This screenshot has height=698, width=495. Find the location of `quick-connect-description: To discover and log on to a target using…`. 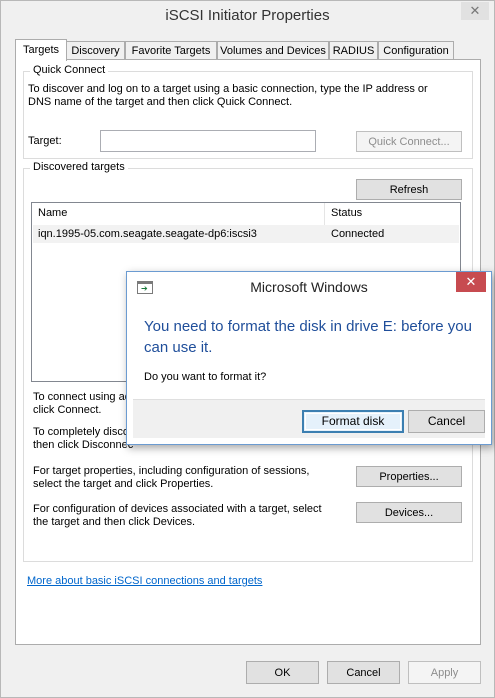

quick-connect-description: To discover and log on to a target using… is located at coordinates (228, 95).